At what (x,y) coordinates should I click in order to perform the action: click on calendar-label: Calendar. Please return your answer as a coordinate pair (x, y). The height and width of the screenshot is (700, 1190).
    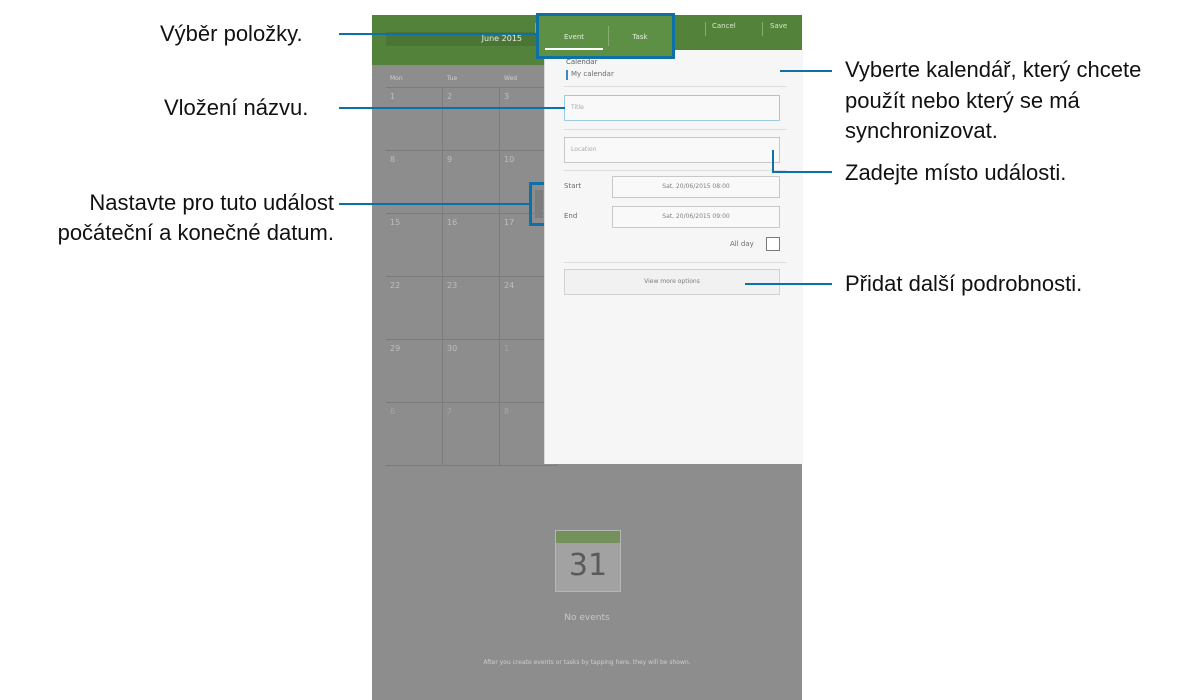
    Looking at the image, I should click on (582, 62).